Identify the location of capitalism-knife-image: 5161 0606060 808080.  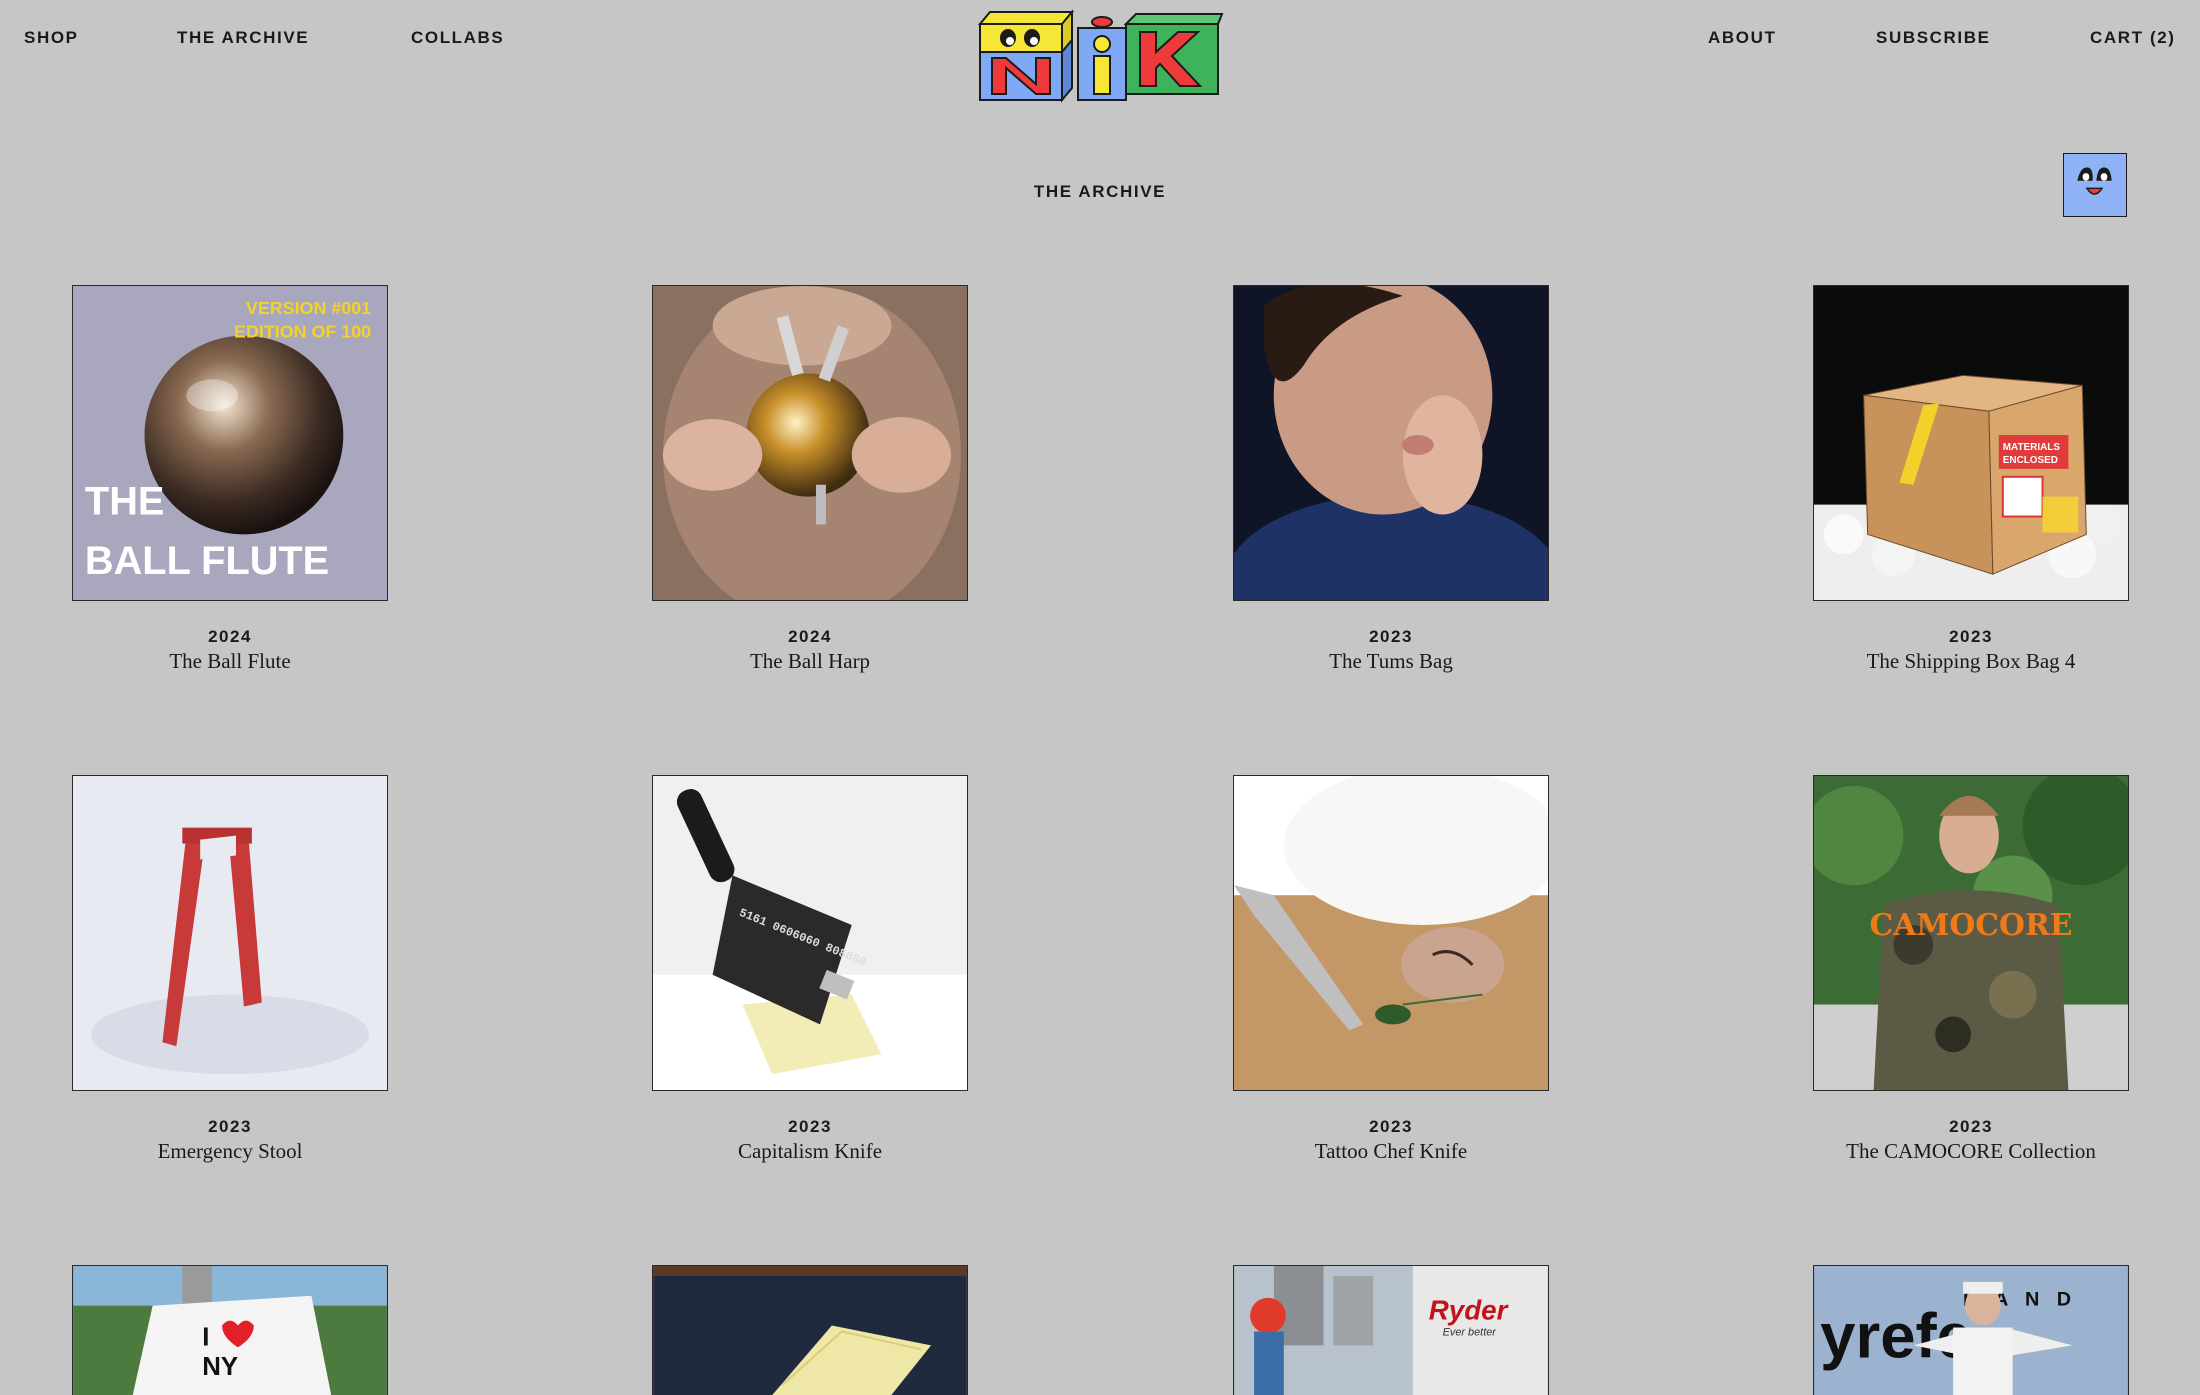
(810, 933).